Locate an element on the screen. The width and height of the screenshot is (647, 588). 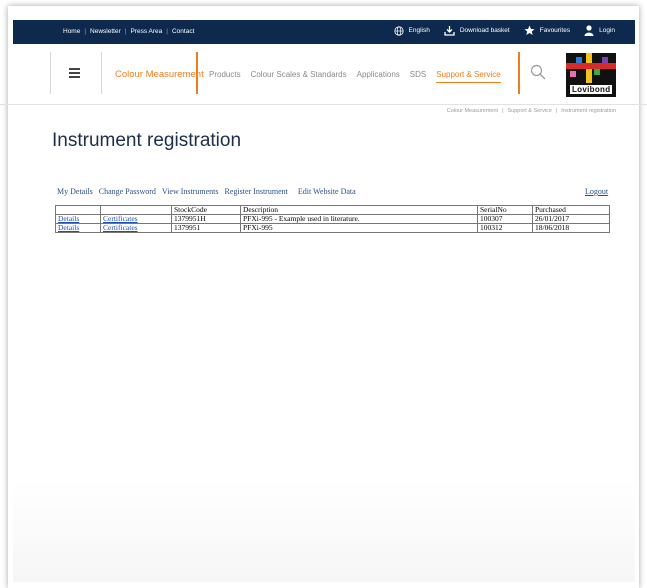
colour-measurement-link: Colour Measurement is located at coordinates (159, 74).